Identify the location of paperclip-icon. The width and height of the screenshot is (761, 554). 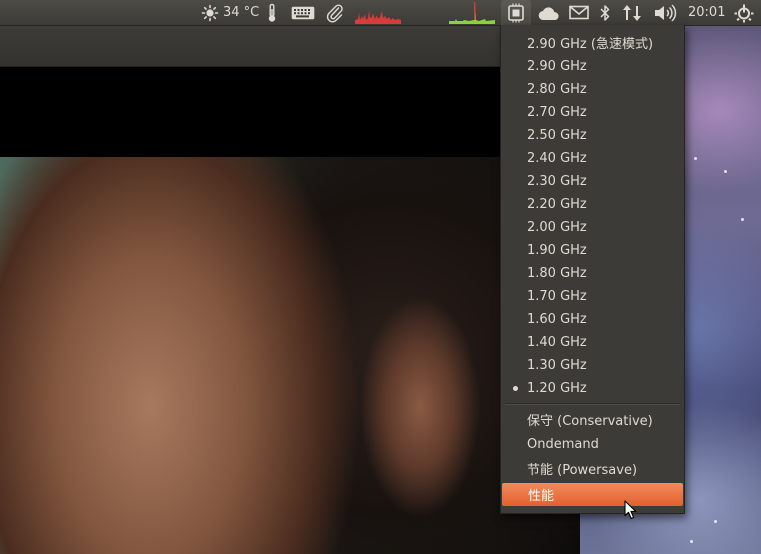
(334, 12).